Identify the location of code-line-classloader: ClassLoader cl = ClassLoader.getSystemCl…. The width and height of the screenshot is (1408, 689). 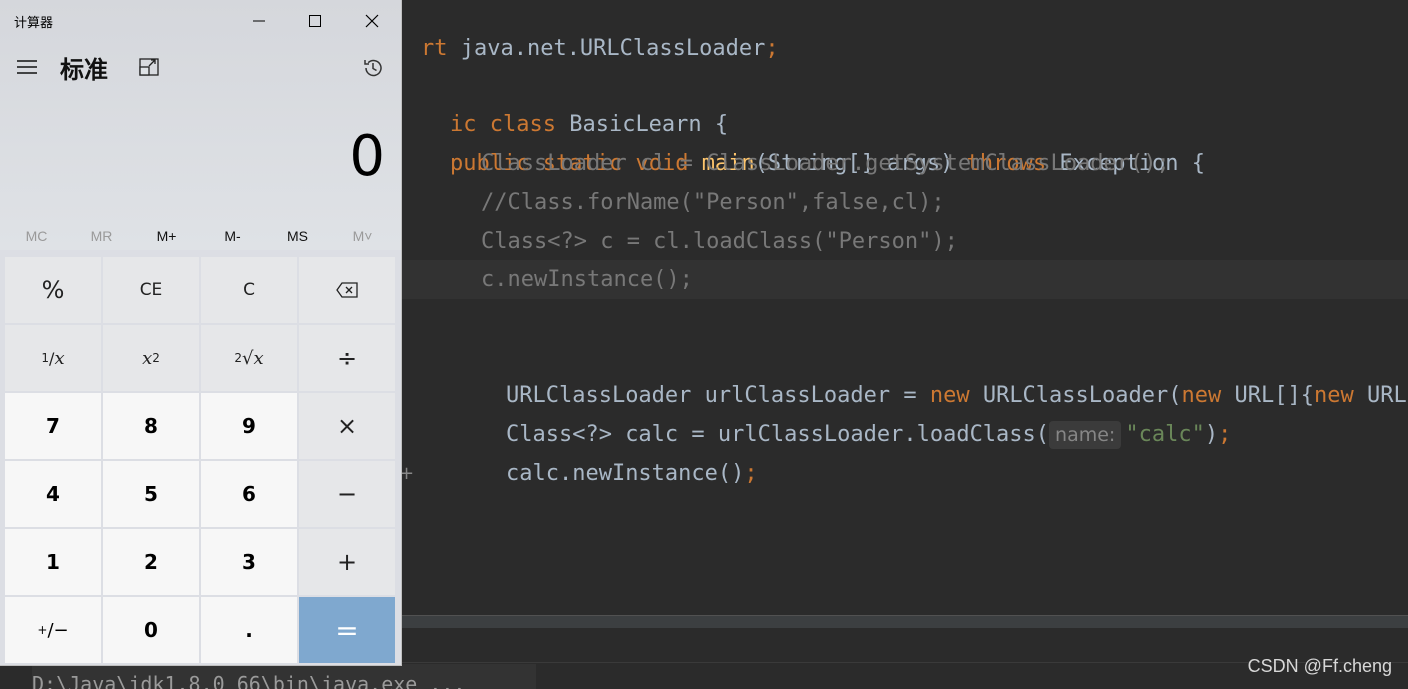
(825, 163).